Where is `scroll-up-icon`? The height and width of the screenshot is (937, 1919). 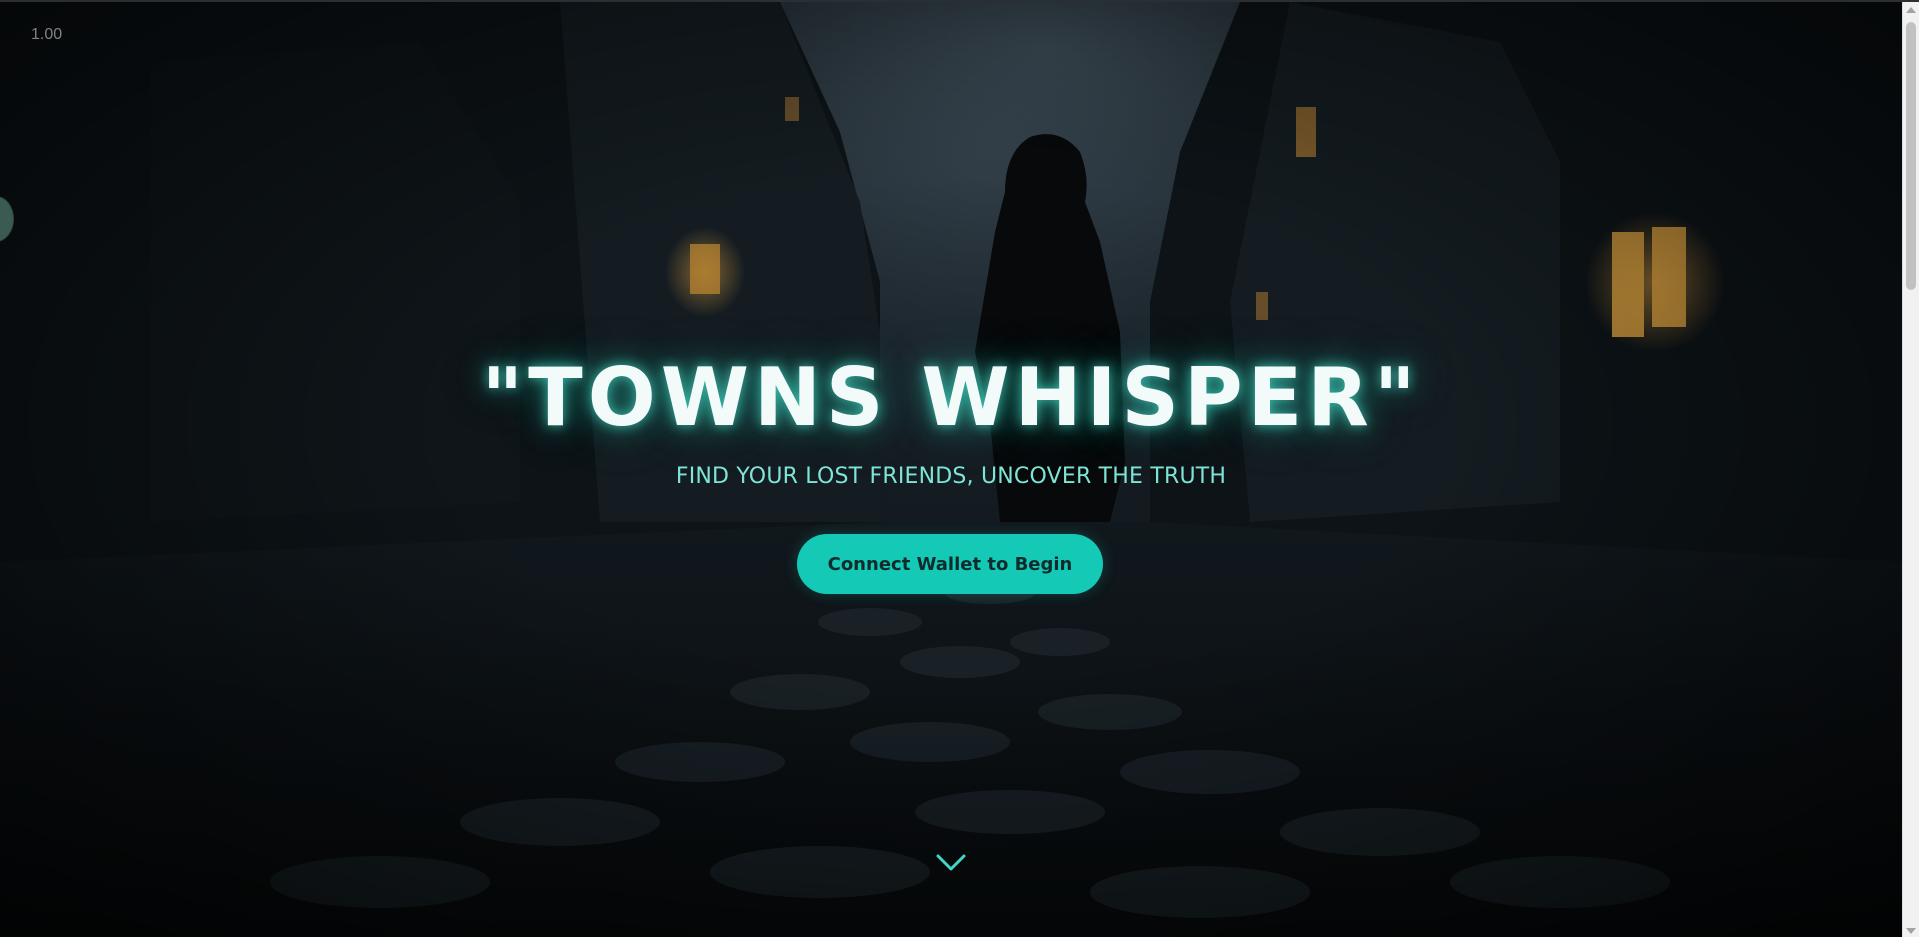 scroll-up-icon is located at coordinates (1911, 10).